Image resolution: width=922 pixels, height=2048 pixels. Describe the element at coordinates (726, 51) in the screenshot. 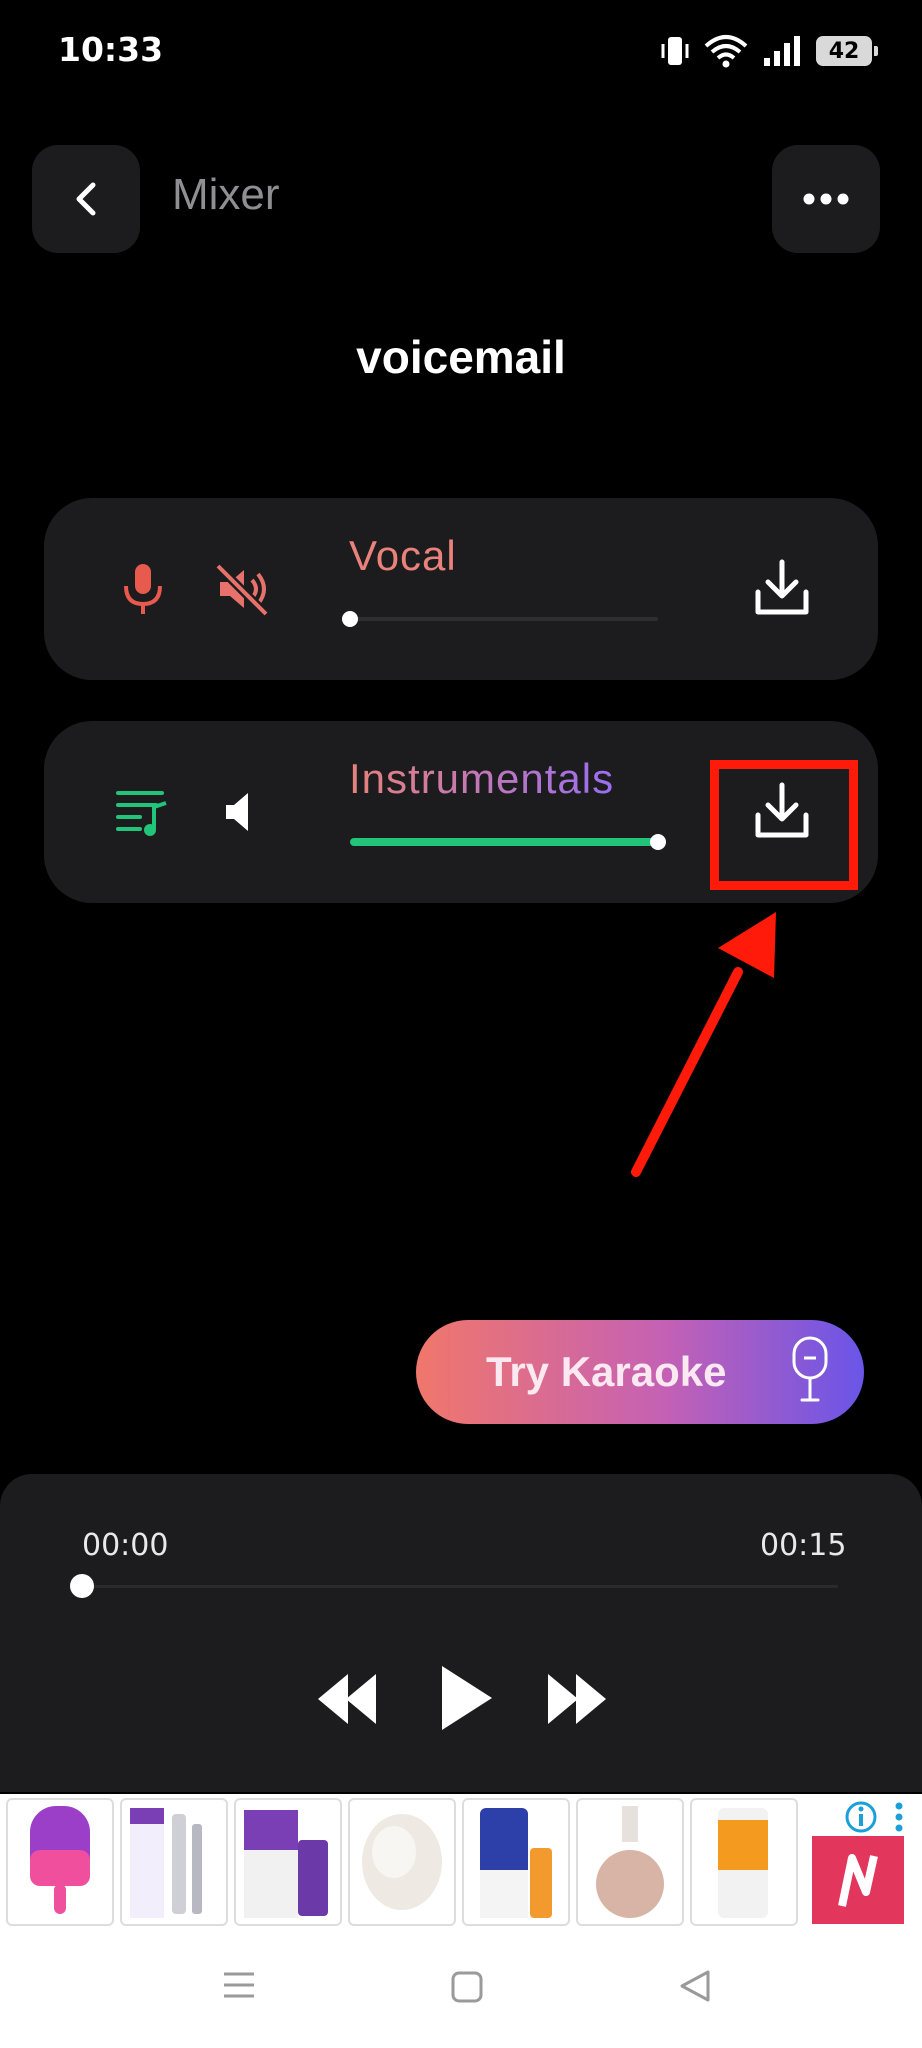

I see `wifi-icon` at that location.